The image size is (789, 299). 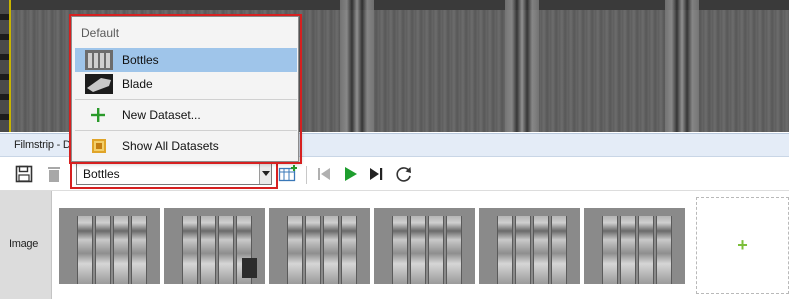 I want to click on dropdown-item-label: Blade, so click(x=137, y=84).